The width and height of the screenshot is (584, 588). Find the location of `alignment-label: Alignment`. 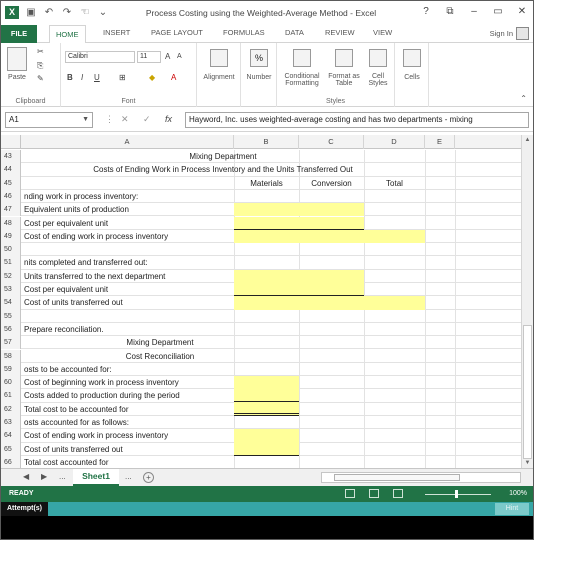

alignment-label: Alignment is located at coordinates (219, 77).